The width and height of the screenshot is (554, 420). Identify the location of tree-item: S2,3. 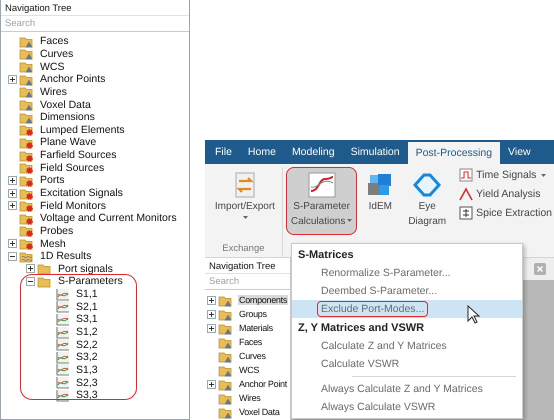
(87, 382).